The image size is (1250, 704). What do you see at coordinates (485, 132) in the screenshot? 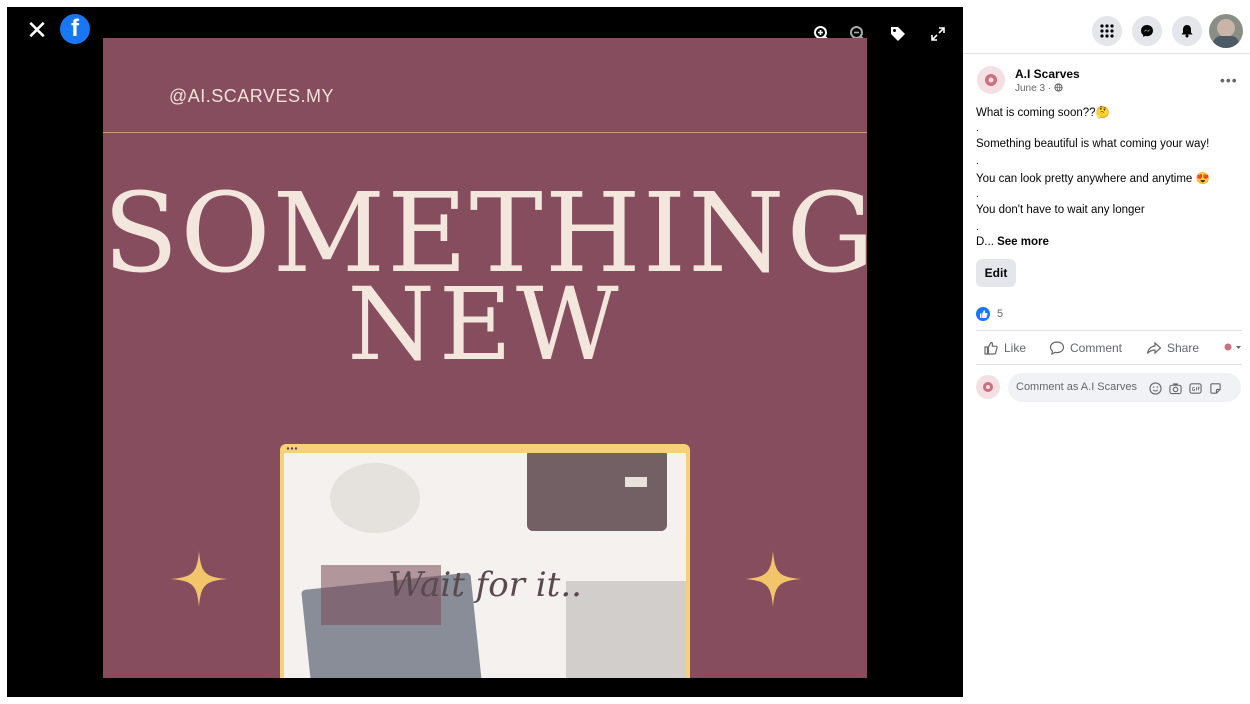
I see `image-divider` at bounding box center [485, 132].